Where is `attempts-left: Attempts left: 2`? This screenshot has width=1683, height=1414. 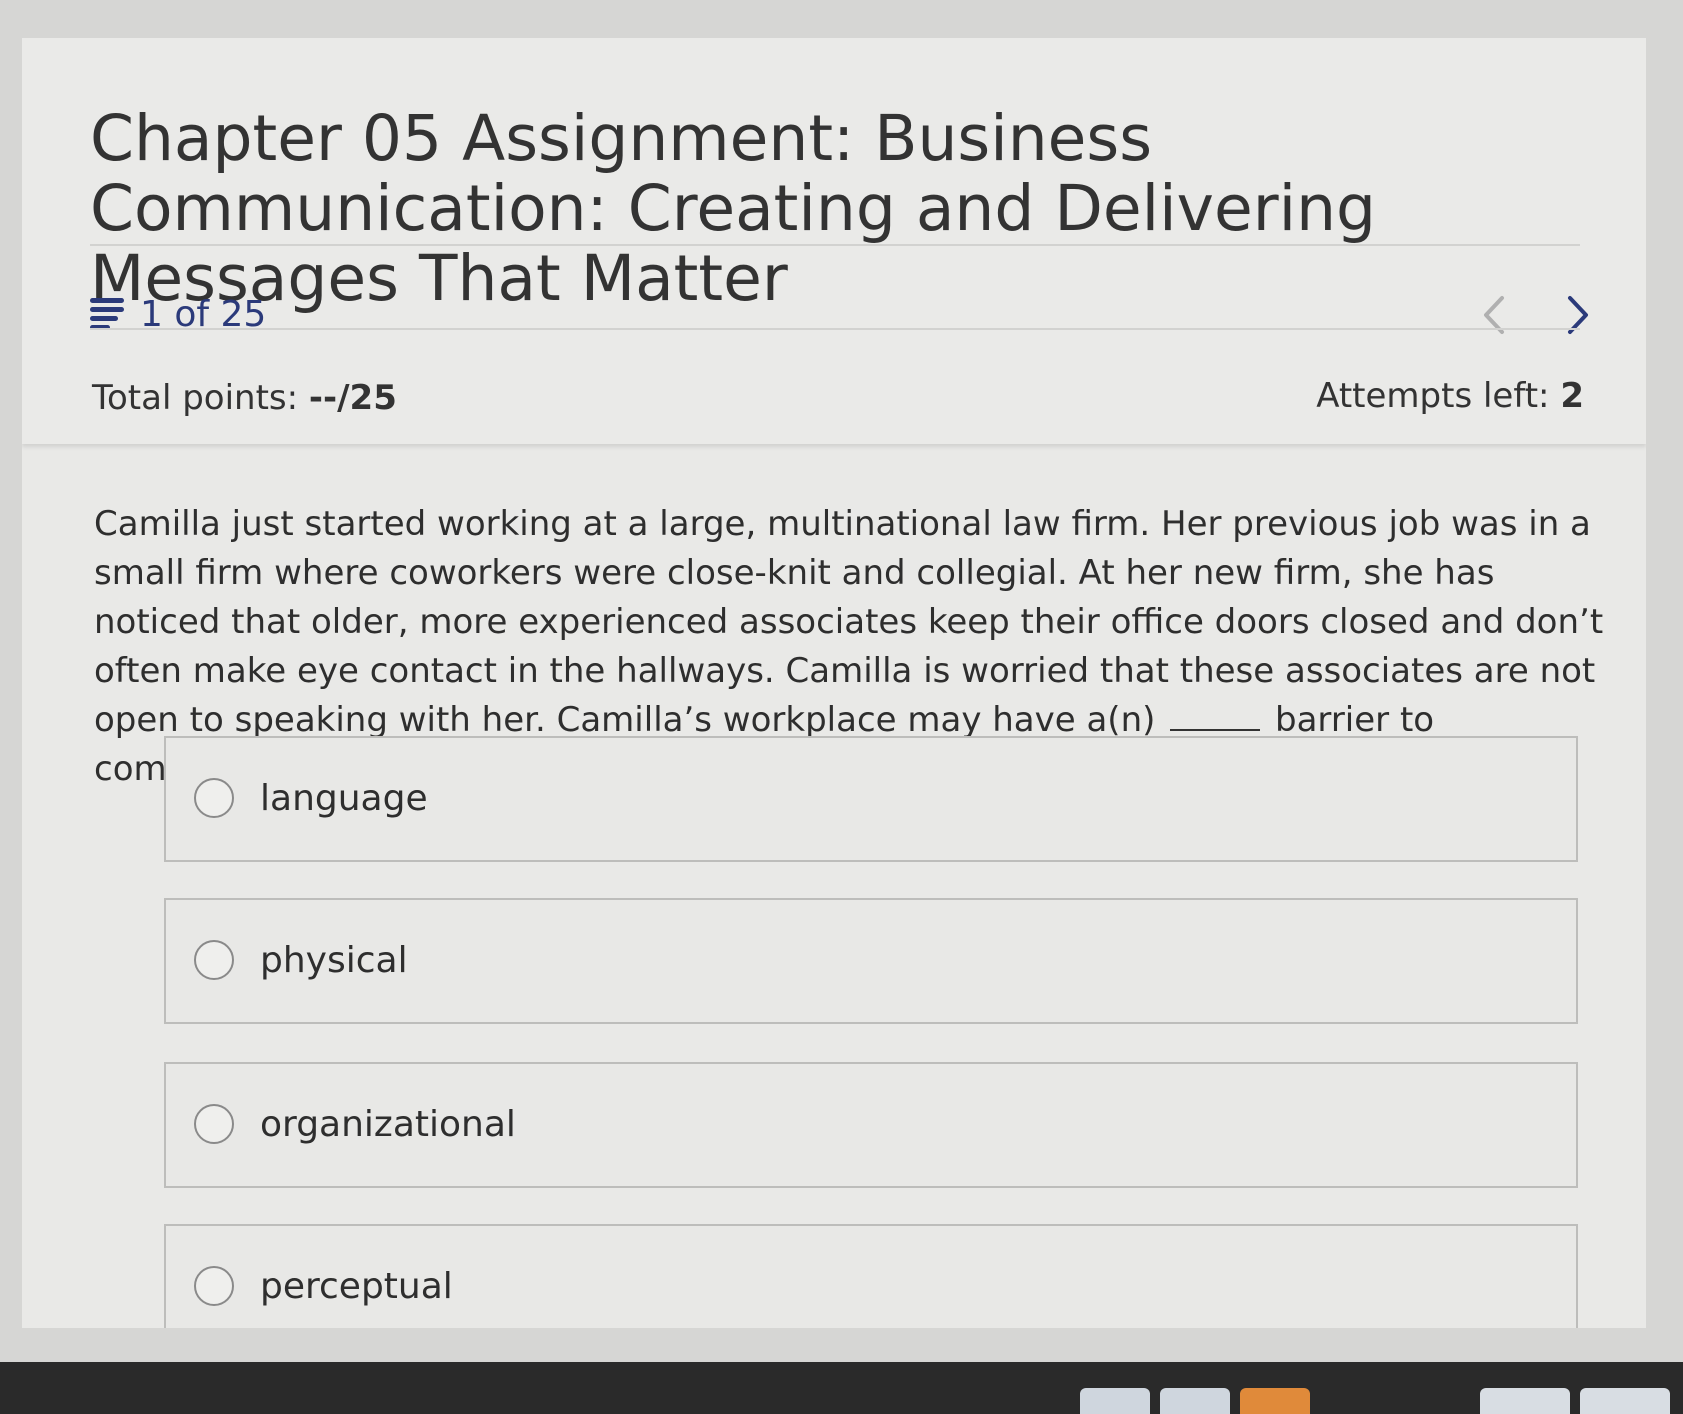
attempts-left: Attempts left: 2 is located at coordinates (1450, 396).